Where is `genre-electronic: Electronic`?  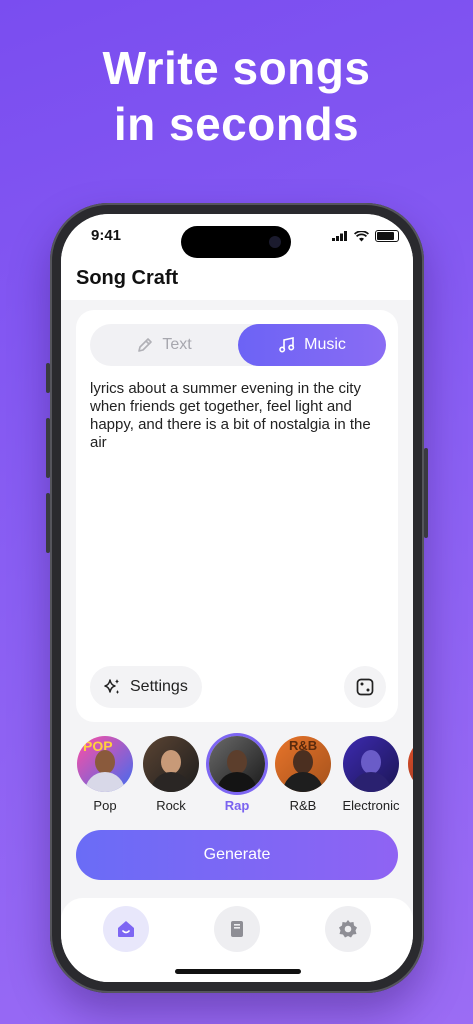 genre-electronic: Electronic is located at coordinates (371, 774).